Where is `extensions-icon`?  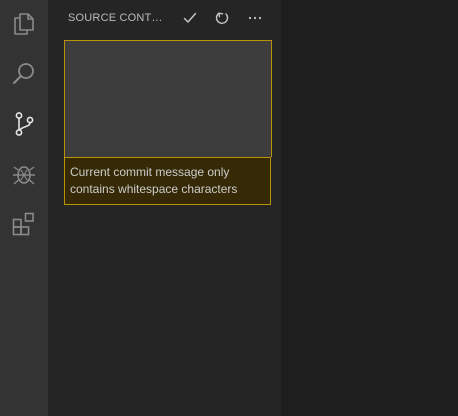 extensions-icon is located at coordinates (23, 224).